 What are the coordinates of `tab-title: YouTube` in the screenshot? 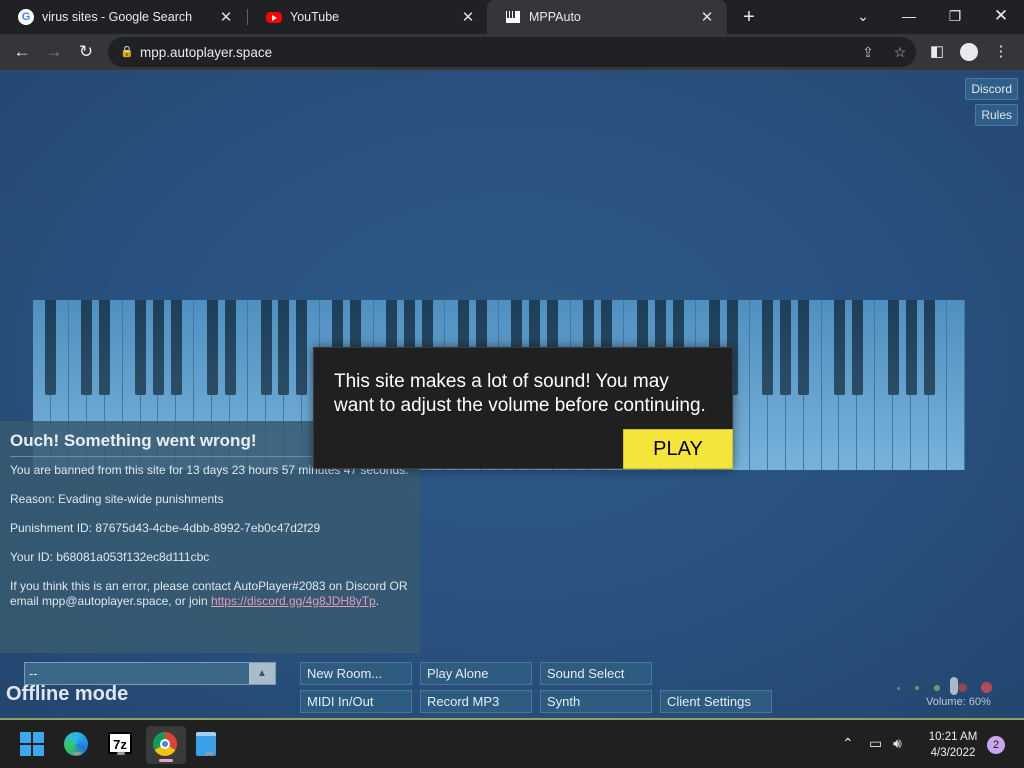 It's located at (315, 17).